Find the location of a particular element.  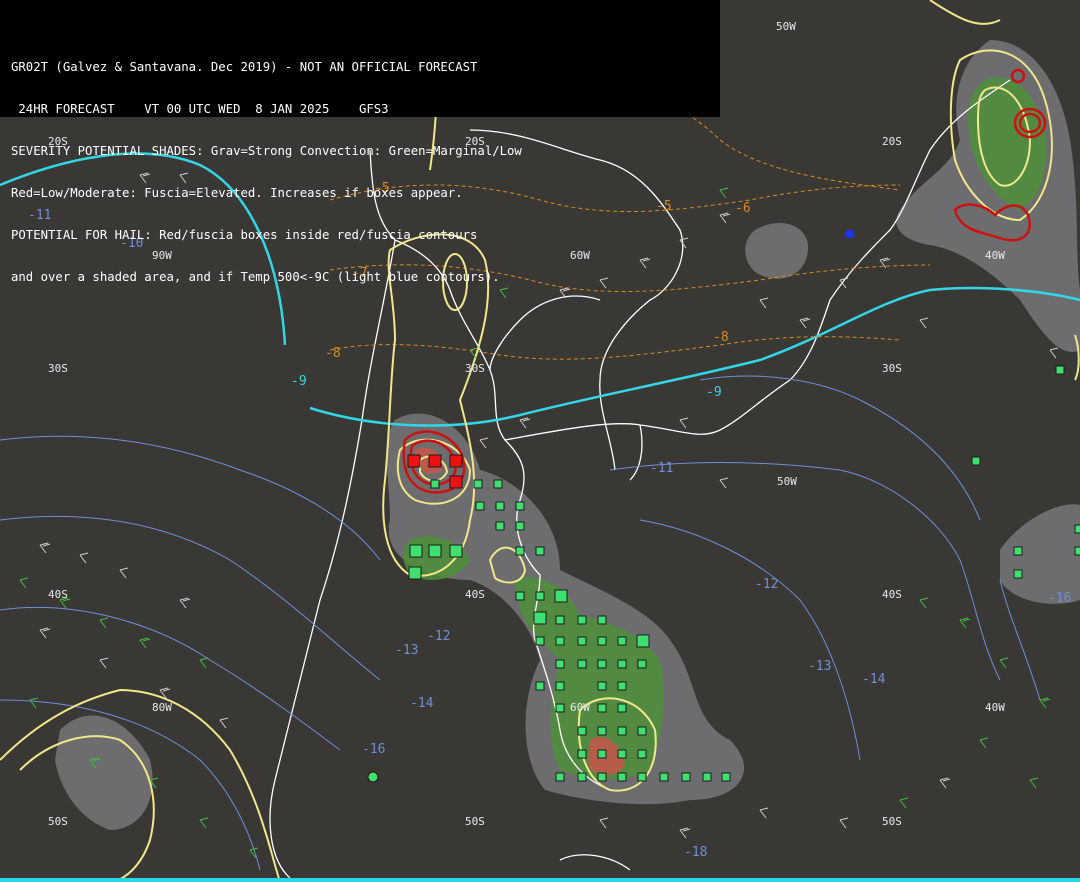

bottom-border is located at coordinates (540, 880).